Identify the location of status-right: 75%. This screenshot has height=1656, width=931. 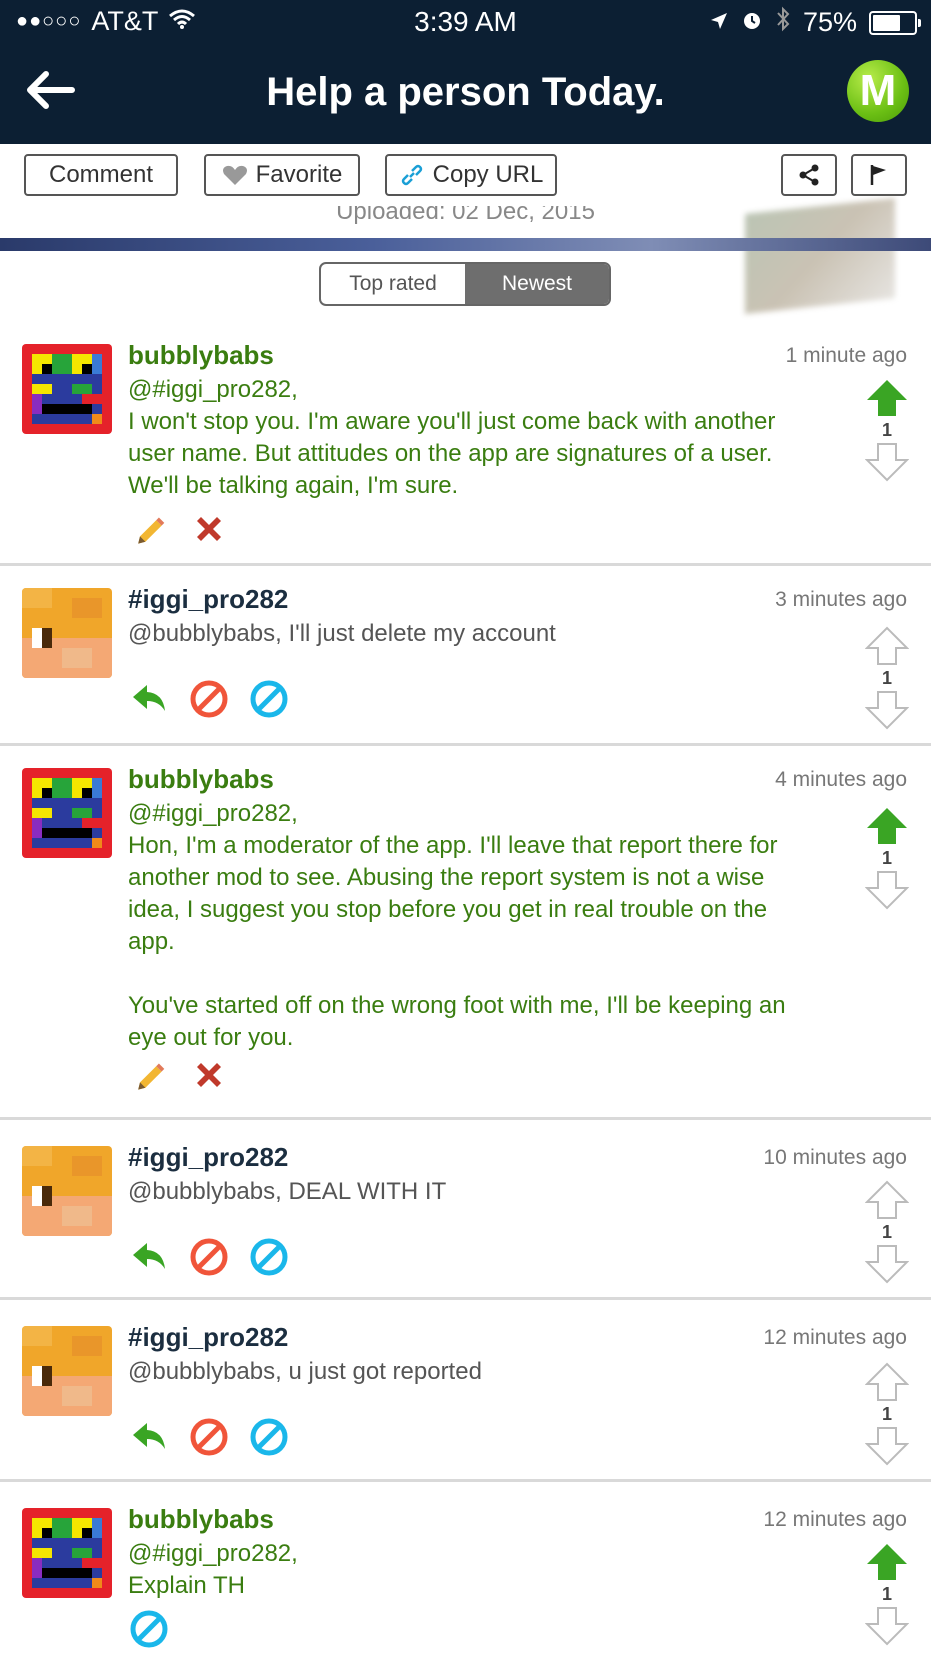
(815, 22).